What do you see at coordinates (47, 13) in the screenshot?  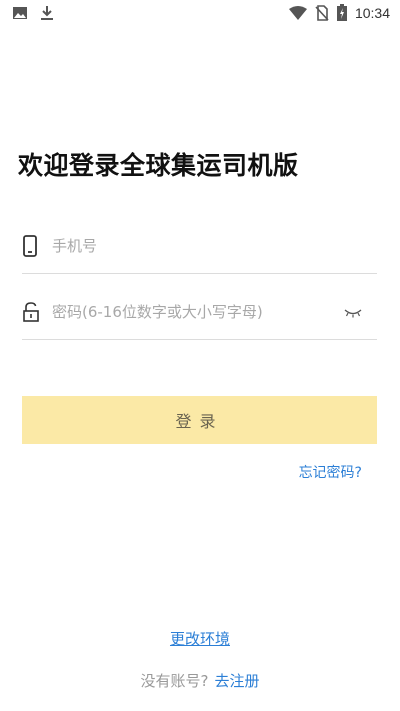 I see `download-icon` at bounding box center [47, 13].